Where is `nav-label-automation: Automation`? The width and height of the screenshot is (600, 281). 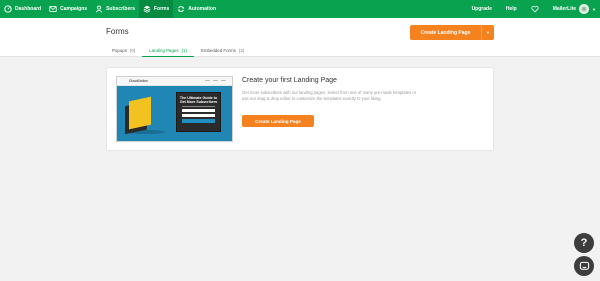
nav-label-automation: Automation is located at coordinates (202, 9).